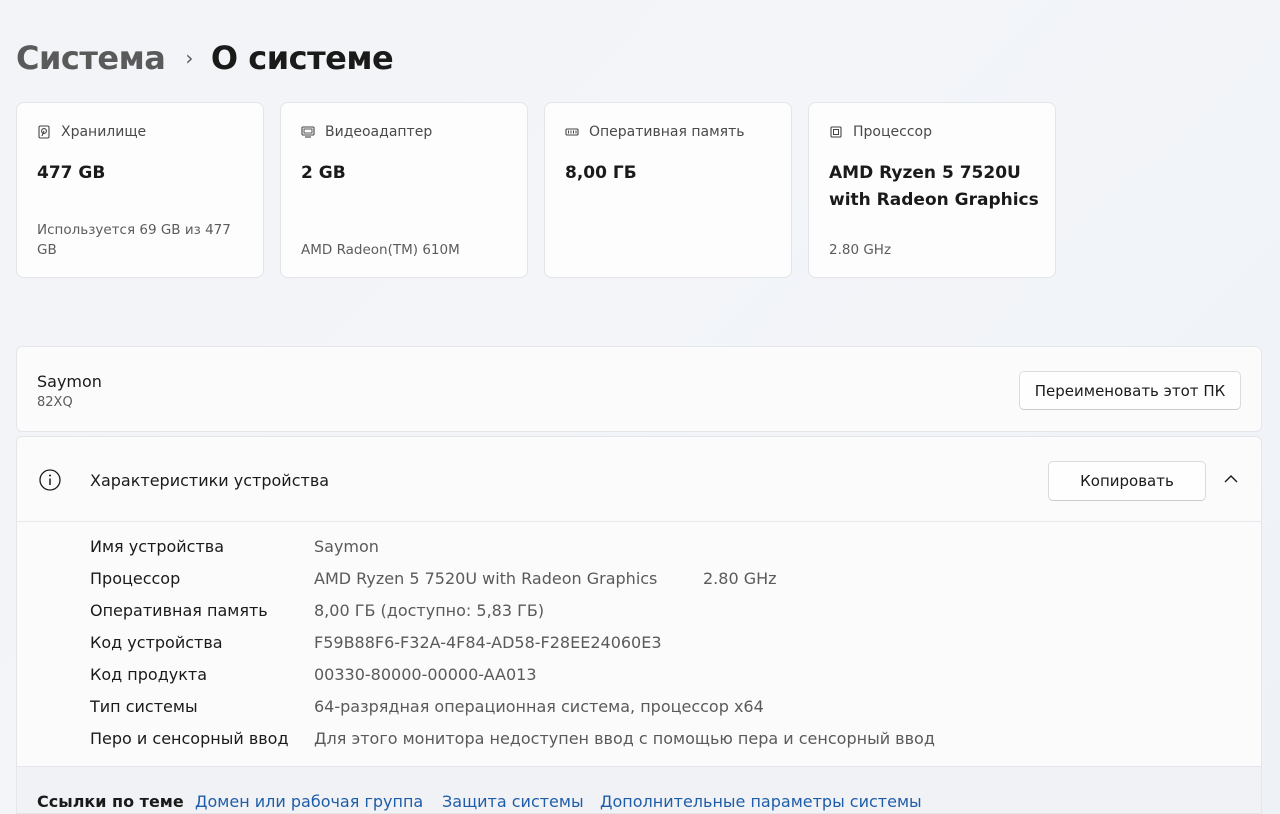  I want to click on device-specs-header: Характеристики устройства Копировать, so click(639, 479).